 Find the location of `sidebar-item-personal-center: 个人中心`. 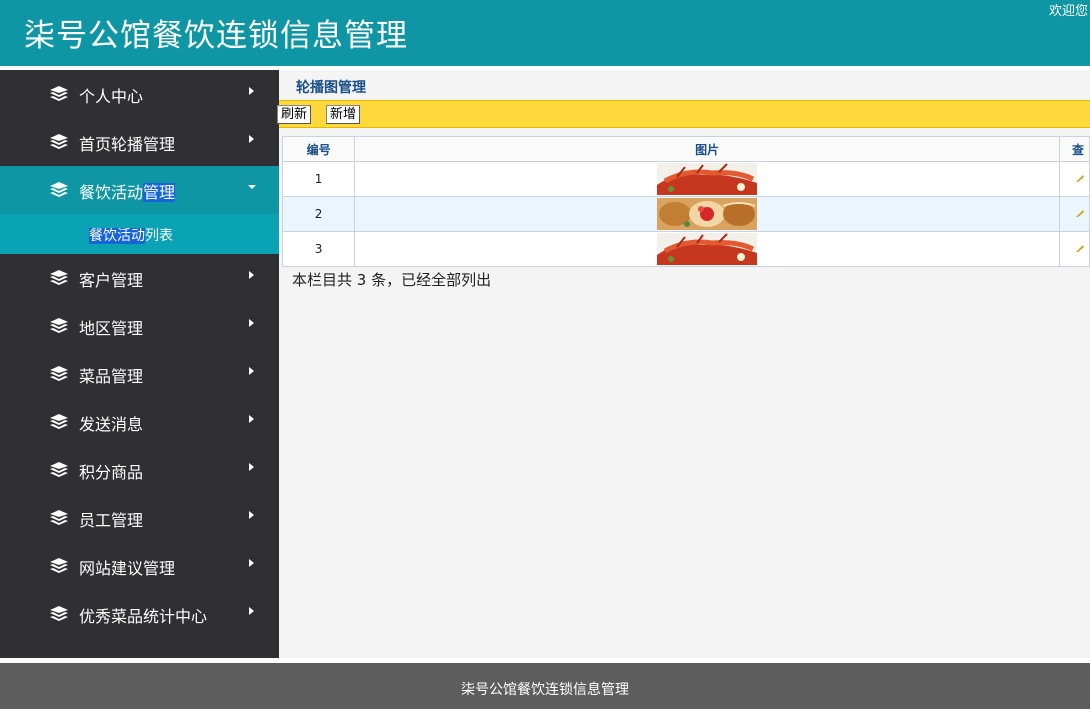

sidebar-item-personal-center: 个人中心 is located at coordinates (139, 94).